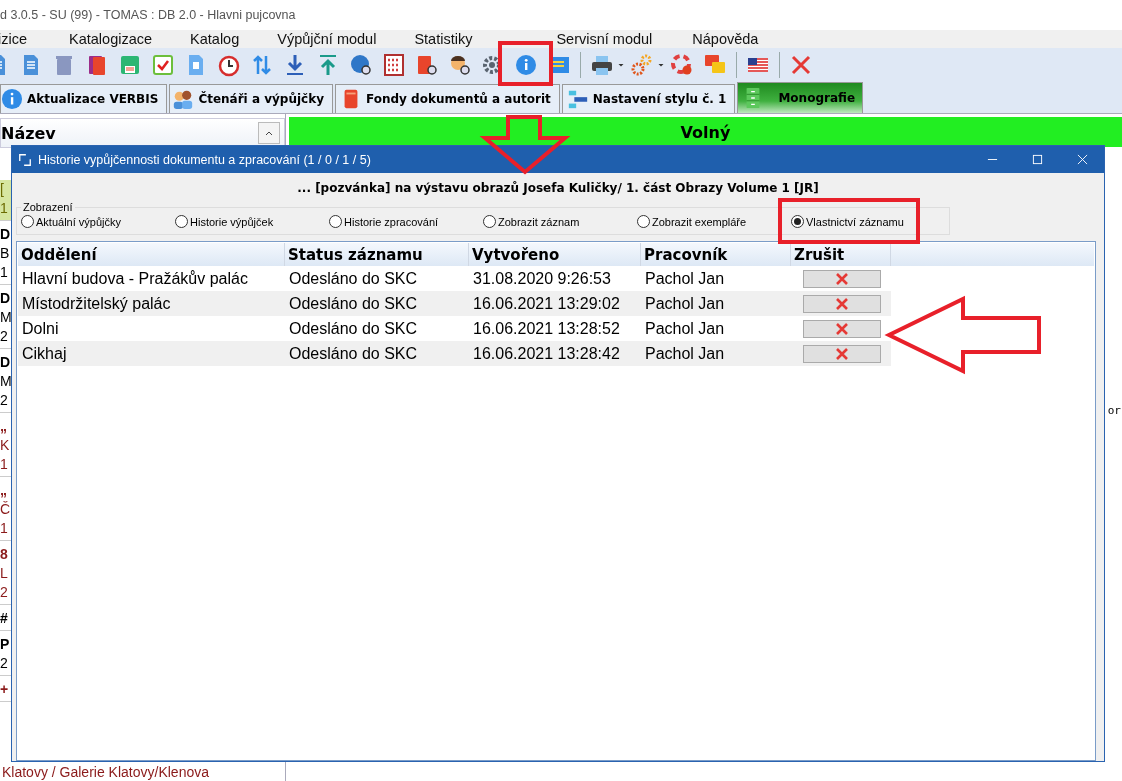  Describe the element at coordinates (602, 65) in the screenshot. I see `printer-icon` at that location.